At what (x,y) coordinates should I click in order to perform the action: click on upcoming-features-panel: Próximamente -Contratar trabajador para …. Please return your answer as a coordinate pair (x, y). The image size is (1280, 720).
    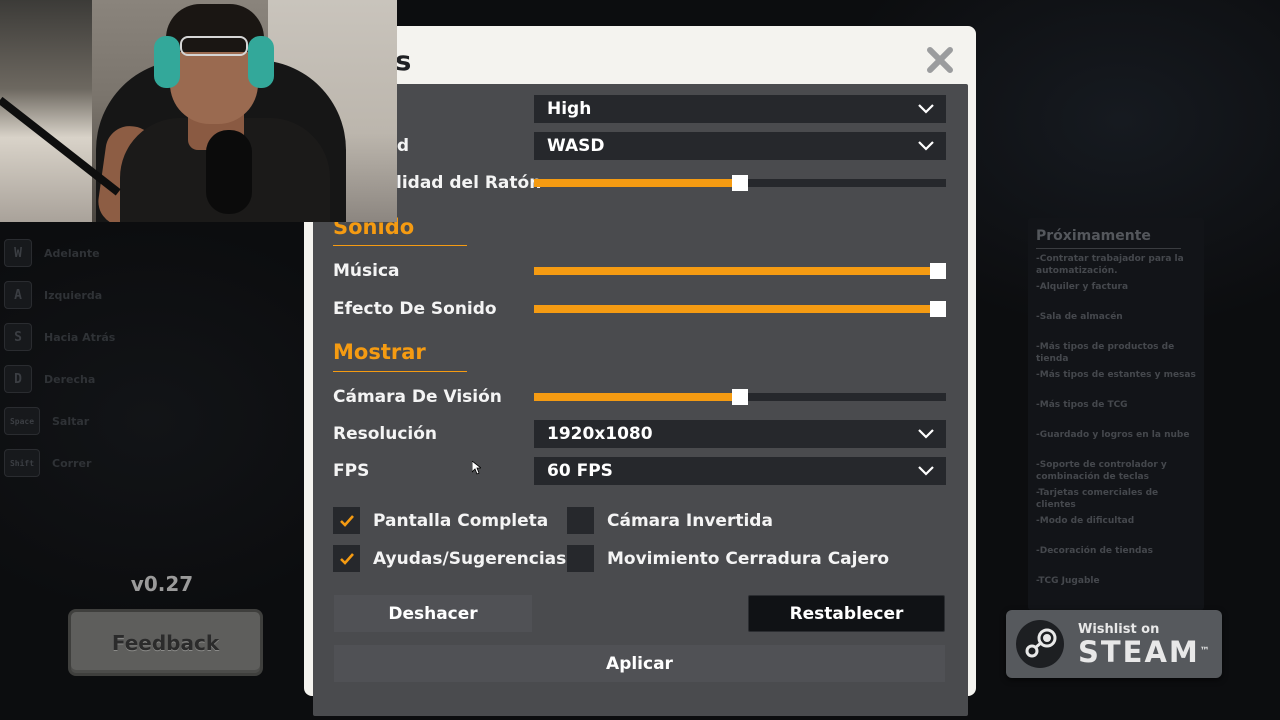
    Looking at the image, I should click on (1116, 414).